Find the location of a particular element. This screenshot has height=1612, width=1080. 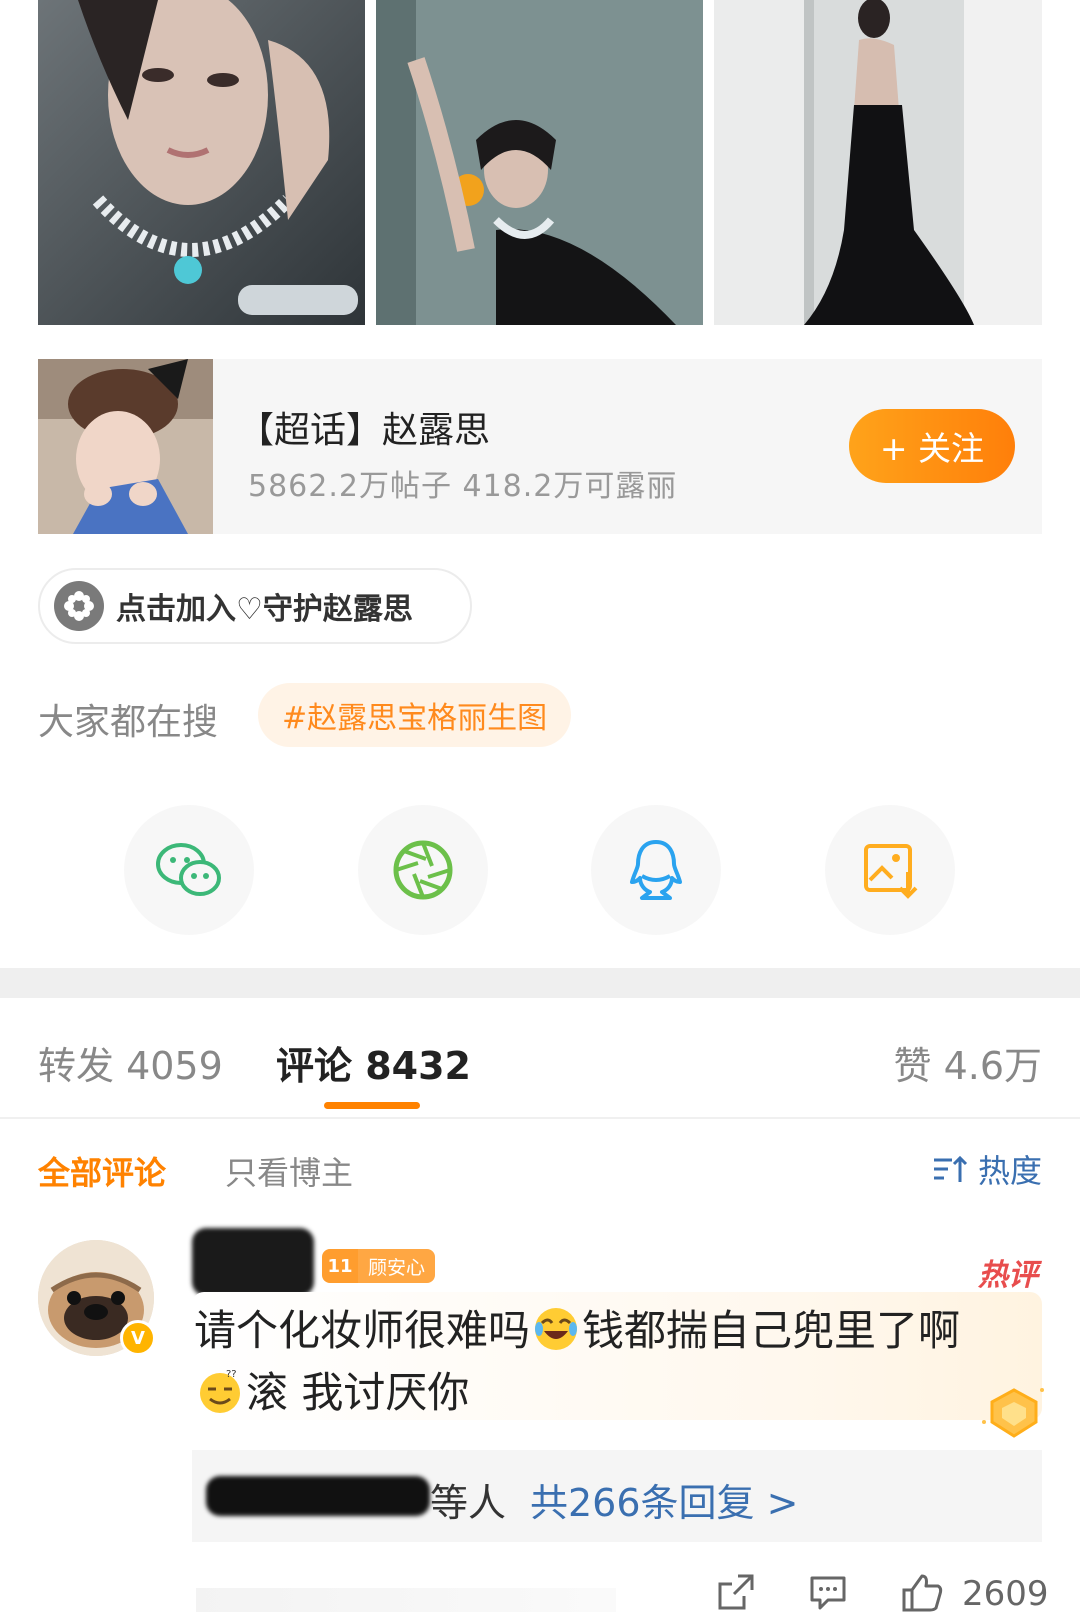

super-topic-card: 【超话】赵露思 5862.2万帖子 418.2万可露丽 + 关注 is located at coordinates (540, 446).